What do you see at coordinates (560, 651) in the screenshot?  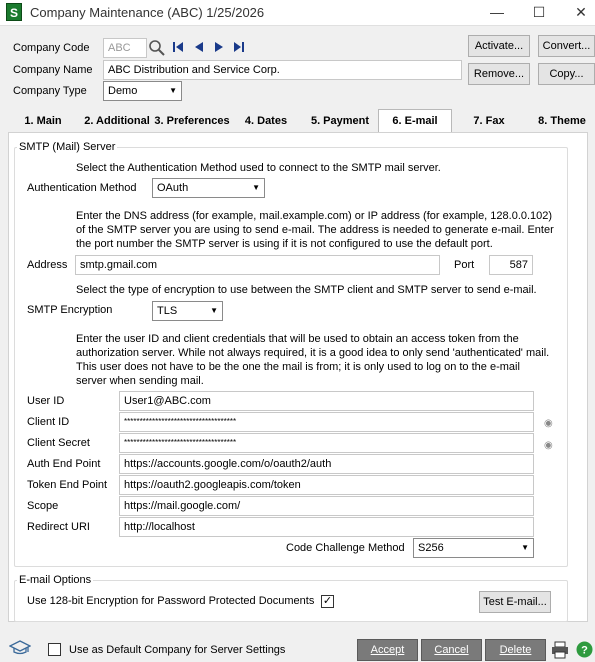 I see `printer-icon` at bounding box center [560, 651].